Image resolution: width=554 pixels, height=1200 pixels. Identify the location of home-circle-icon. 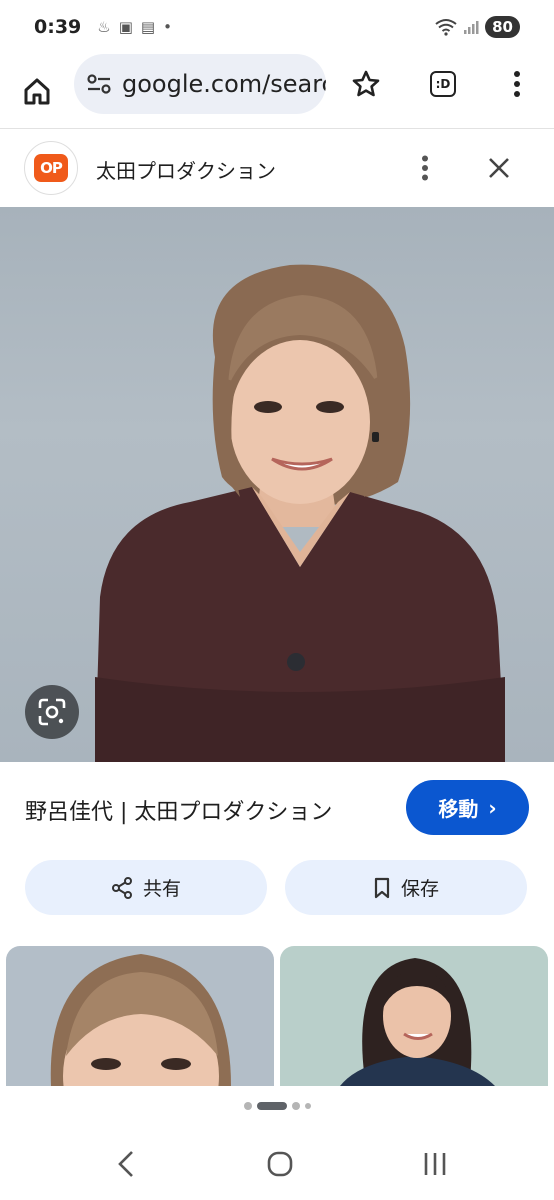
(280, 1164).